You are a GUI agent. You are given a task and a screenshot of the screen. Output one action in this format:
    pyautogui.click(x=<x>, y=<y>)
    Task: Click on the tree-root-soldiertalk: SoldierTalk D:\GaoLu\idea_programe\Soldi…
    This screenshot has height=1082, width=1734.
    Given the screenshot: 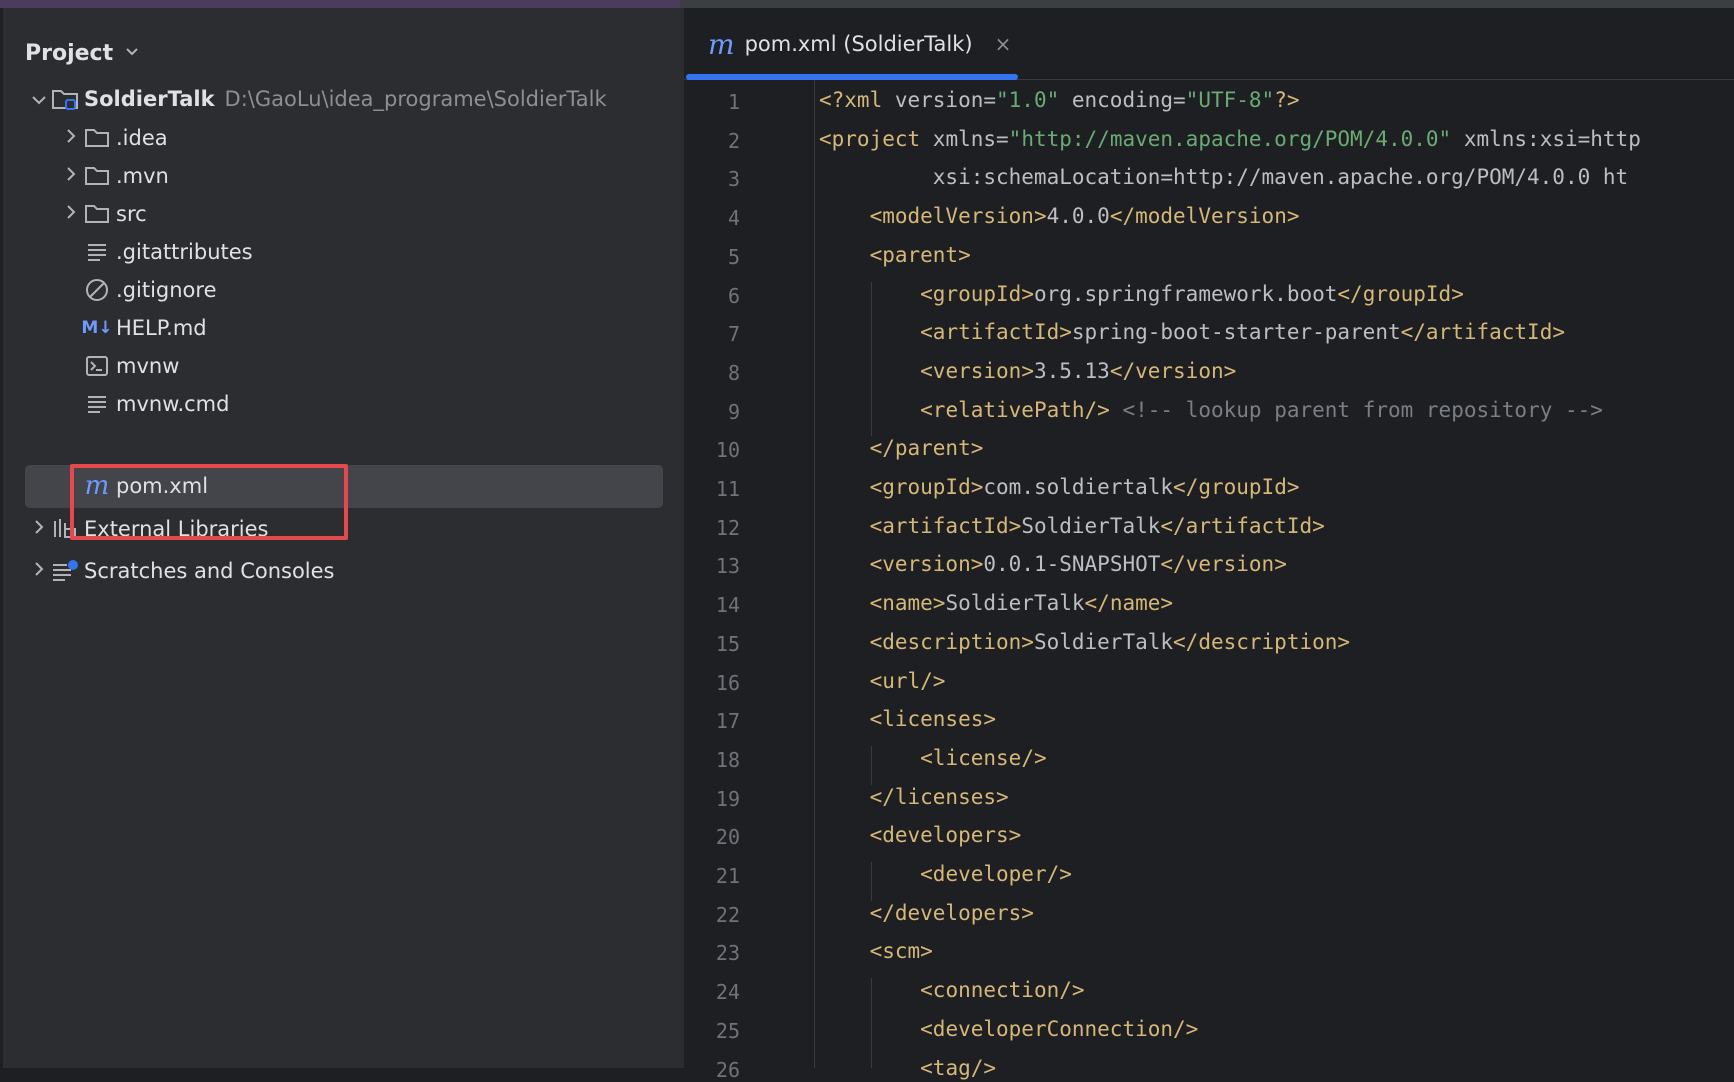 What is the action you would take?
    pyautogui.click(x=317, y=99)
    